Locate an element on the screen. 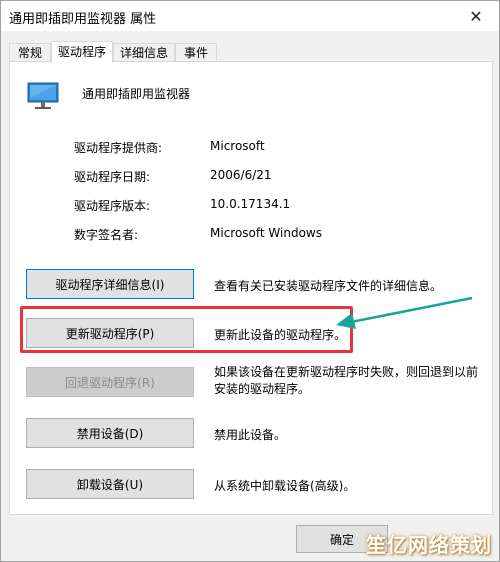 The image size is (500, 562). tab-general: 常规 is located at coordinates (30, 52).